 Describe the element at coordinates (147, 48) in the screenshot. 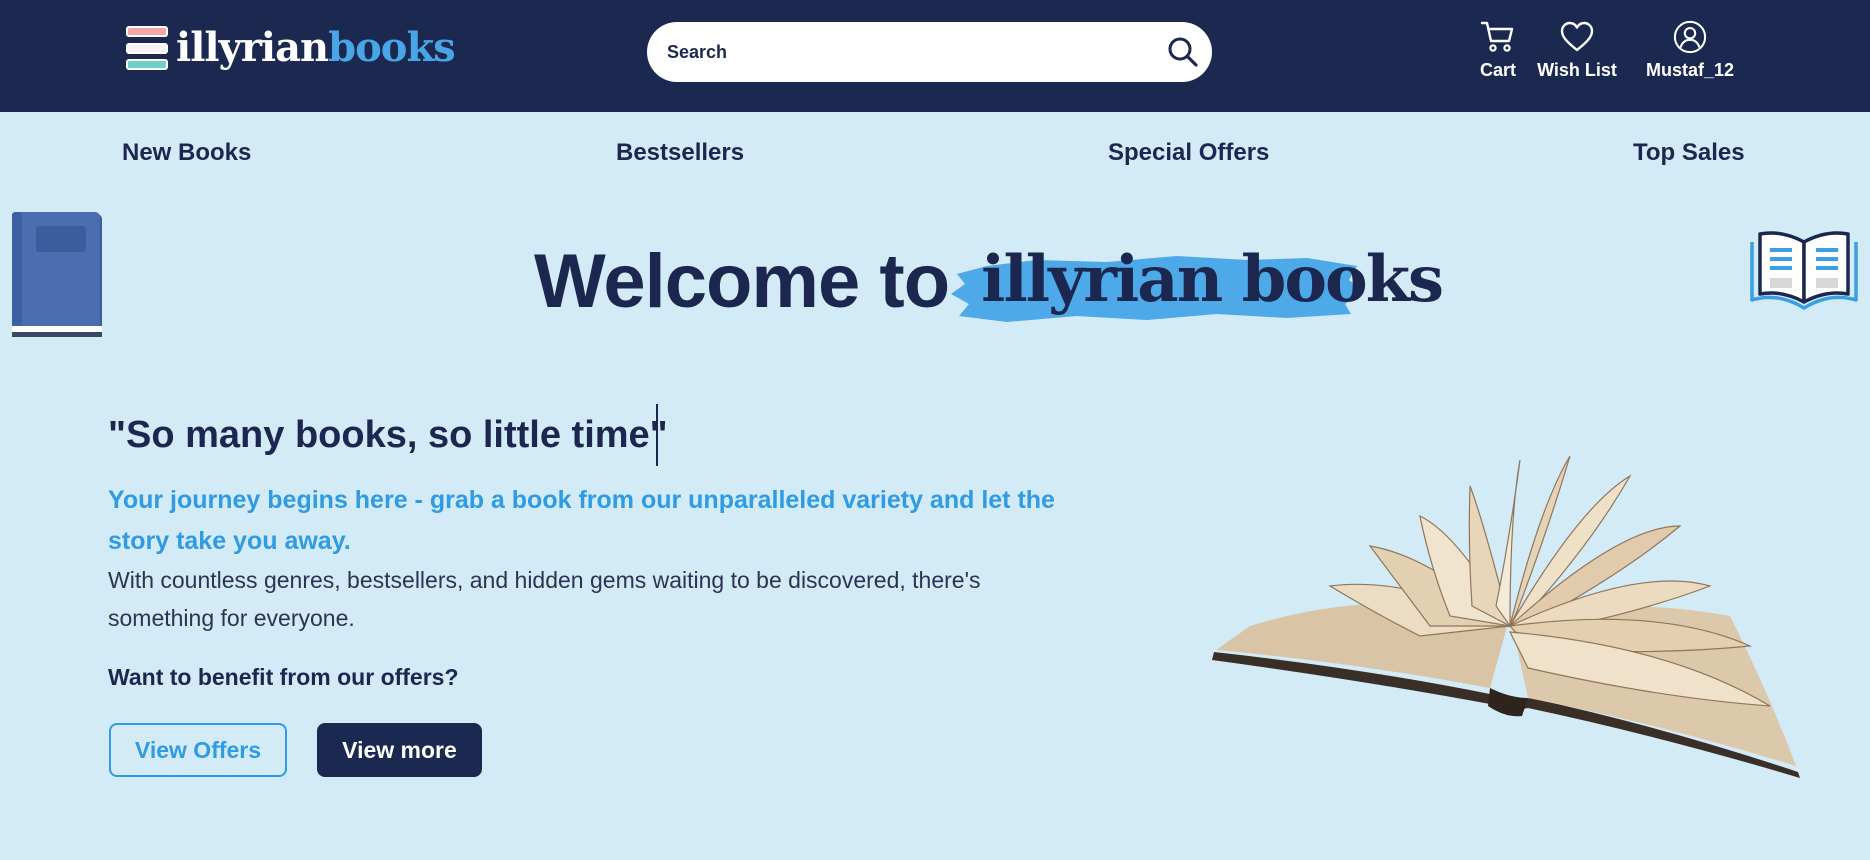

I see `stacked-books-icon` at that location.